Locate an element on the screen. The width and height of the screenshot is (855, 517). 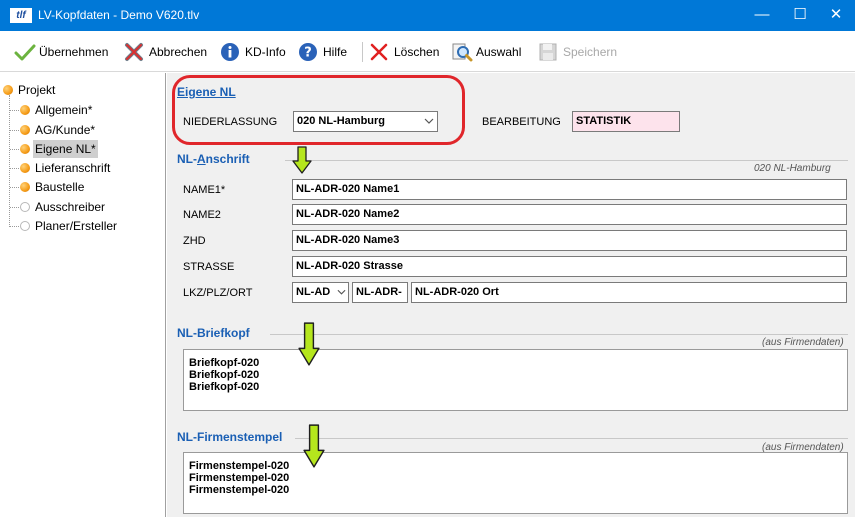
loeschen-label: Löschen is located at coordinates (417, 52).